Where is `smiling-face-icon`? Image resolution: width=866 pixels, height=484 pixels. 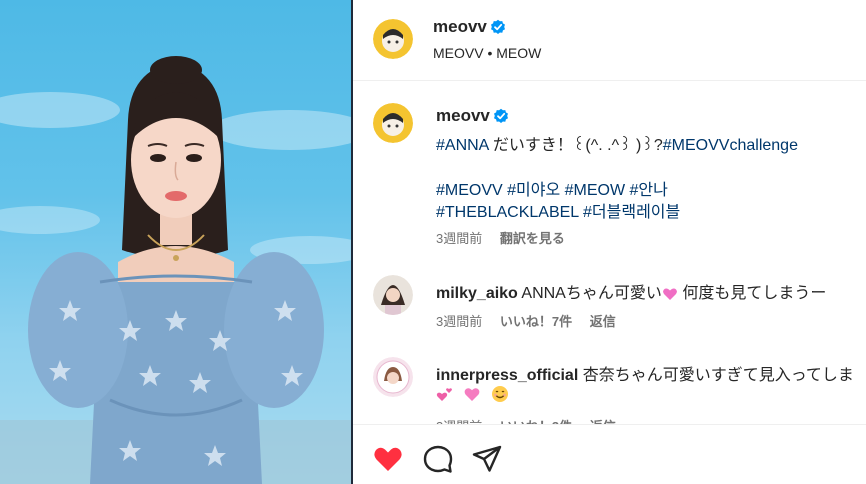 smiling-face-icon is located at coordinates (499, 394).